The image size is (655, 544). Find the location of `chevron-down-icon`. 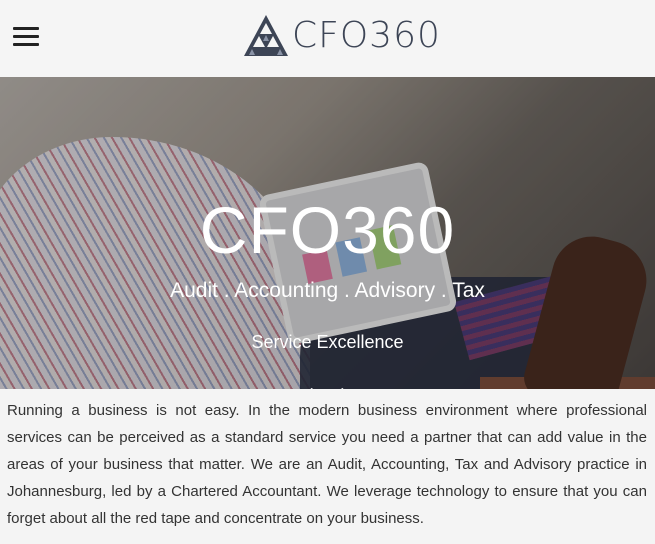

chevron-down-icon is located at coordinates (327, 388).